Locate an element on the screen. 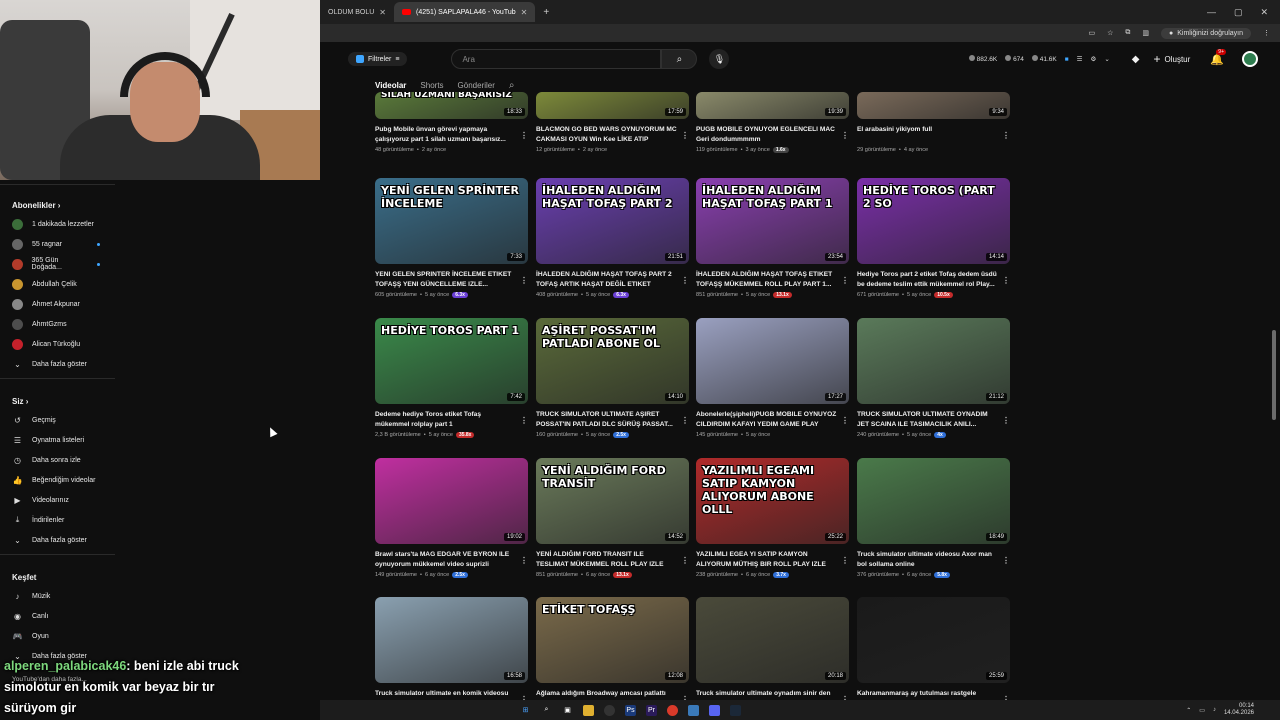 This screenshot has width=1280, height=720. extensions-icon: ⧉ is located at coordinates (1127, 33).